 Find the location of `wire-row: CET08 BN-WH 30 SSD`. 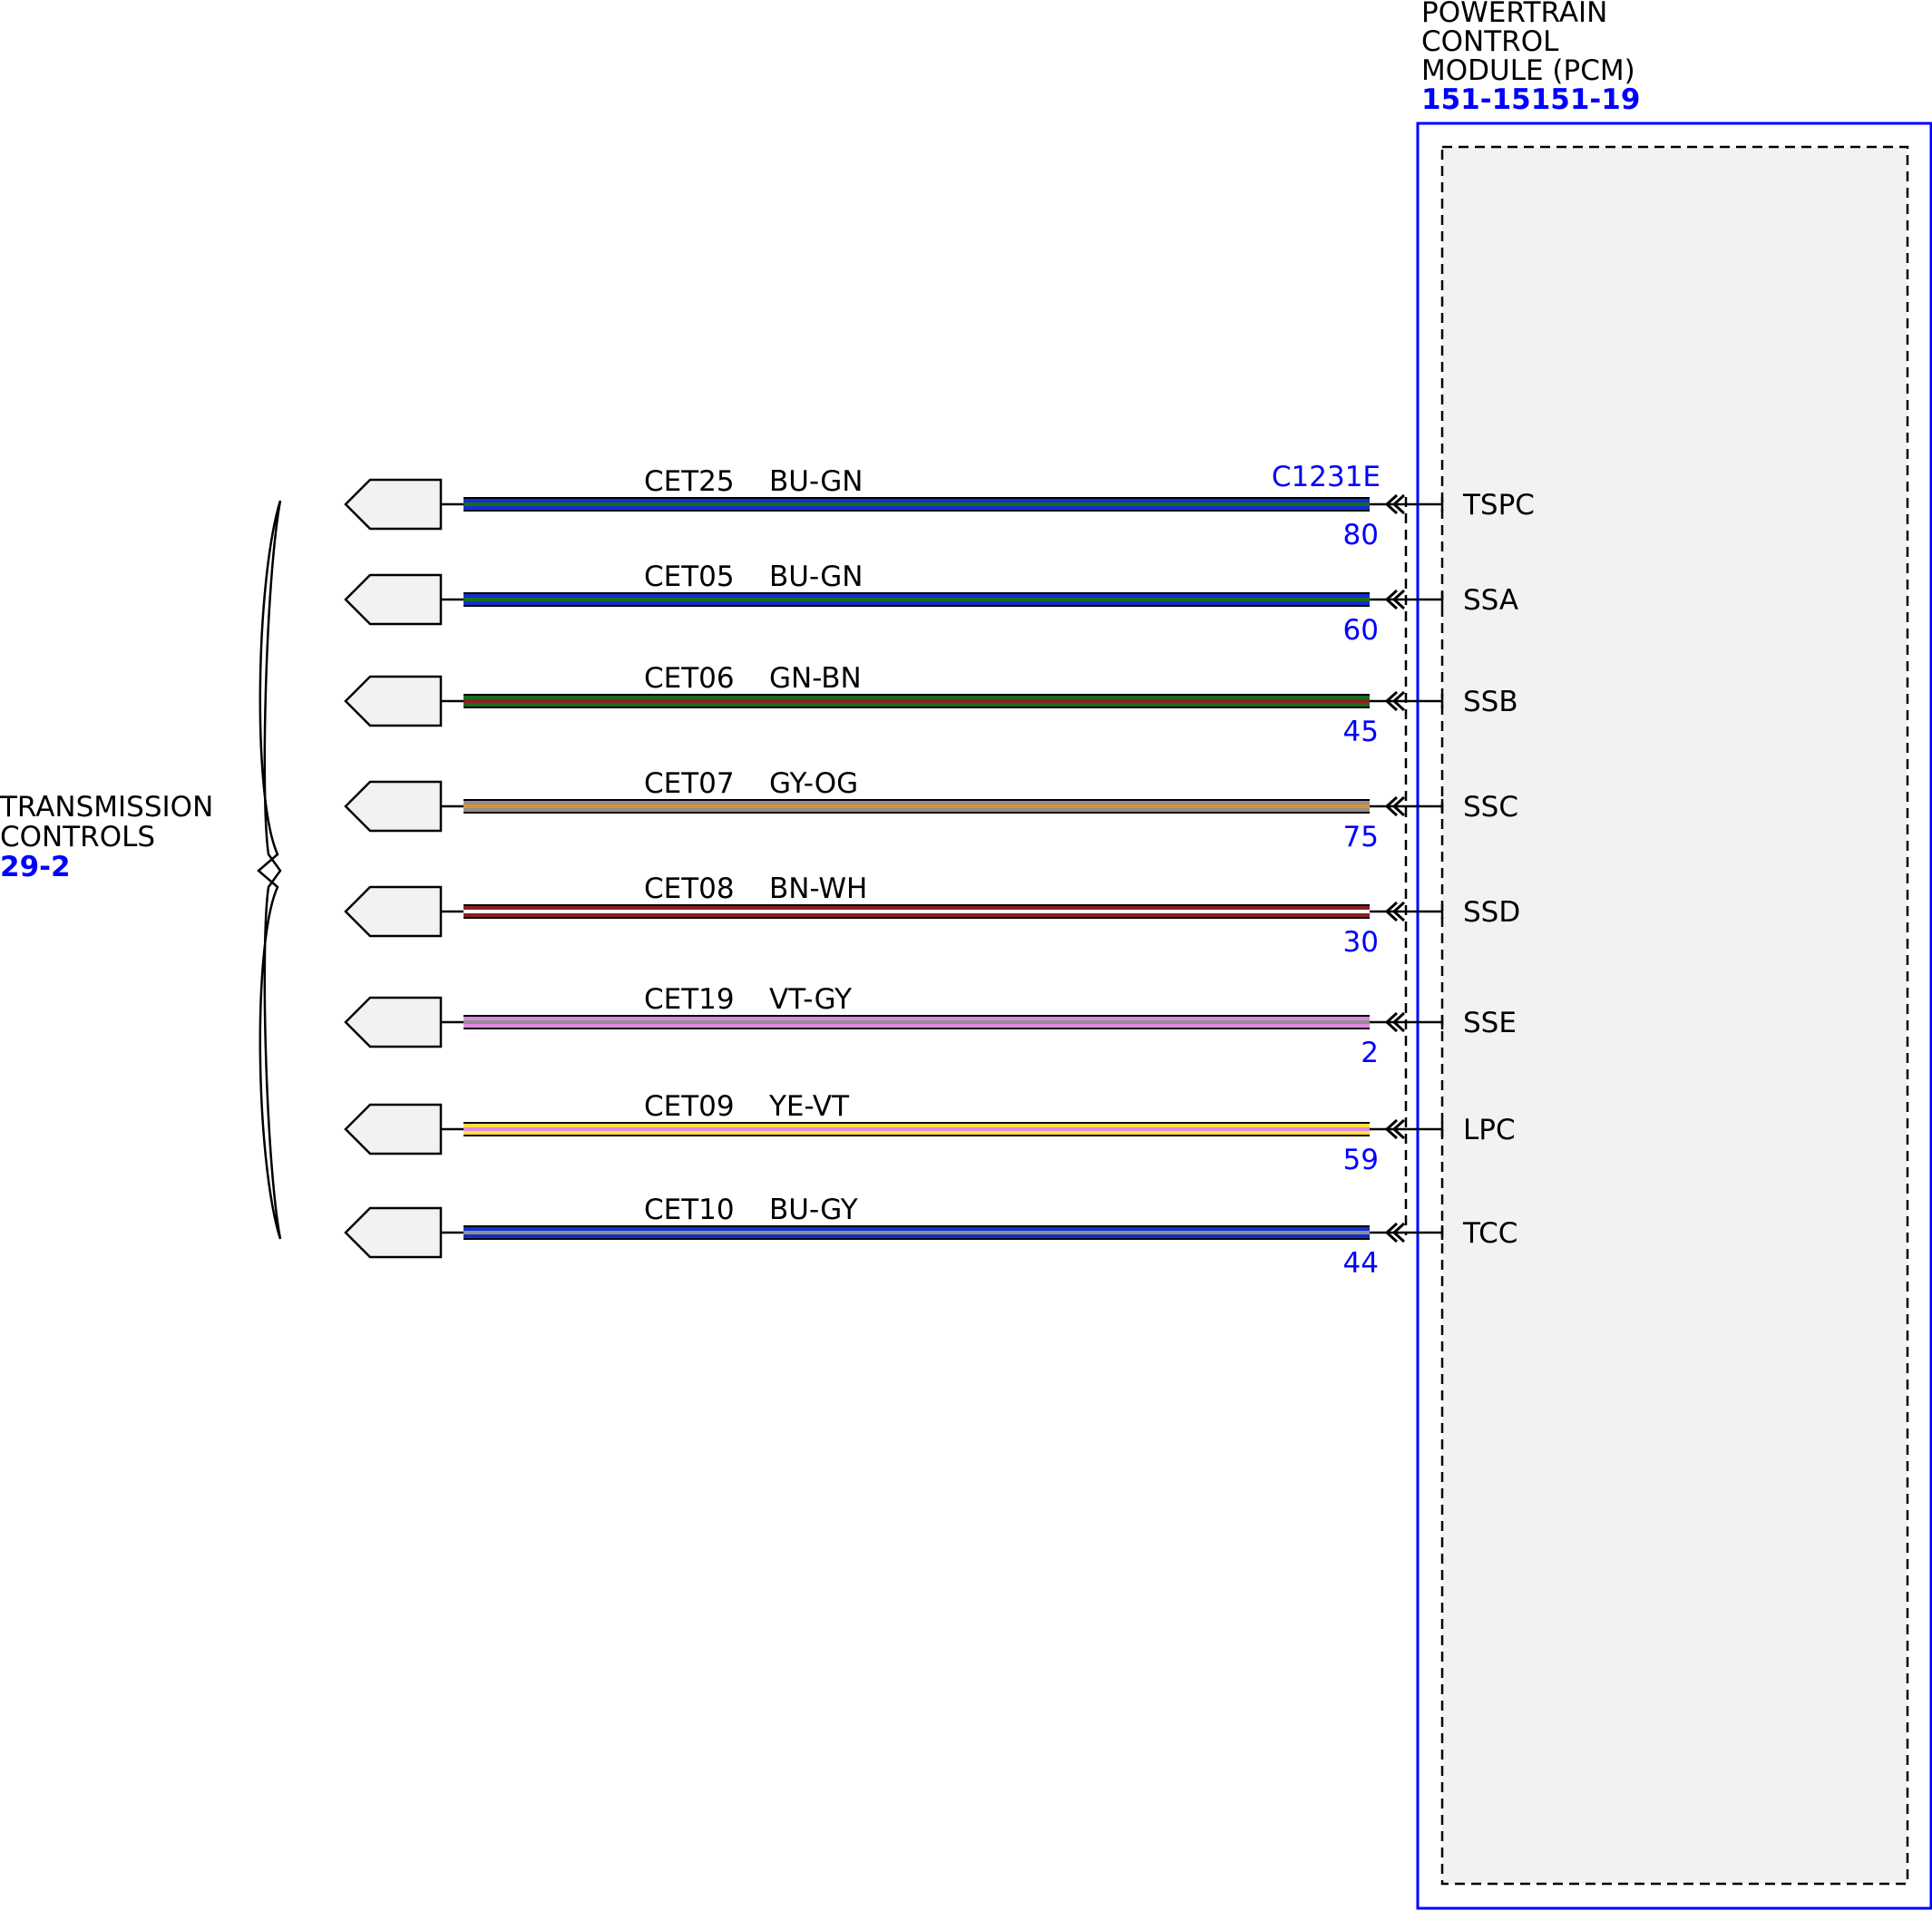

wire-row: CET08 BN-WH 30 SSD is located at coordinates (932, 916).